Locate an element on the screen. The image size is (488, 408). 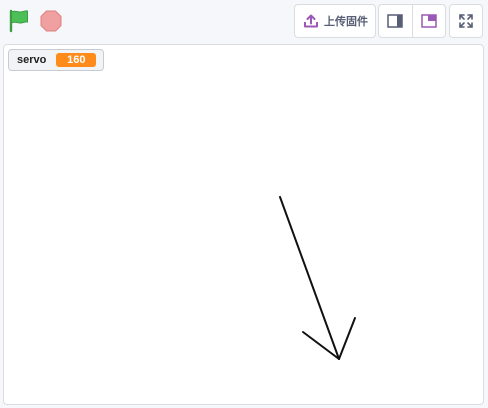
small-stage-icon is located at coordinates (395, 21).